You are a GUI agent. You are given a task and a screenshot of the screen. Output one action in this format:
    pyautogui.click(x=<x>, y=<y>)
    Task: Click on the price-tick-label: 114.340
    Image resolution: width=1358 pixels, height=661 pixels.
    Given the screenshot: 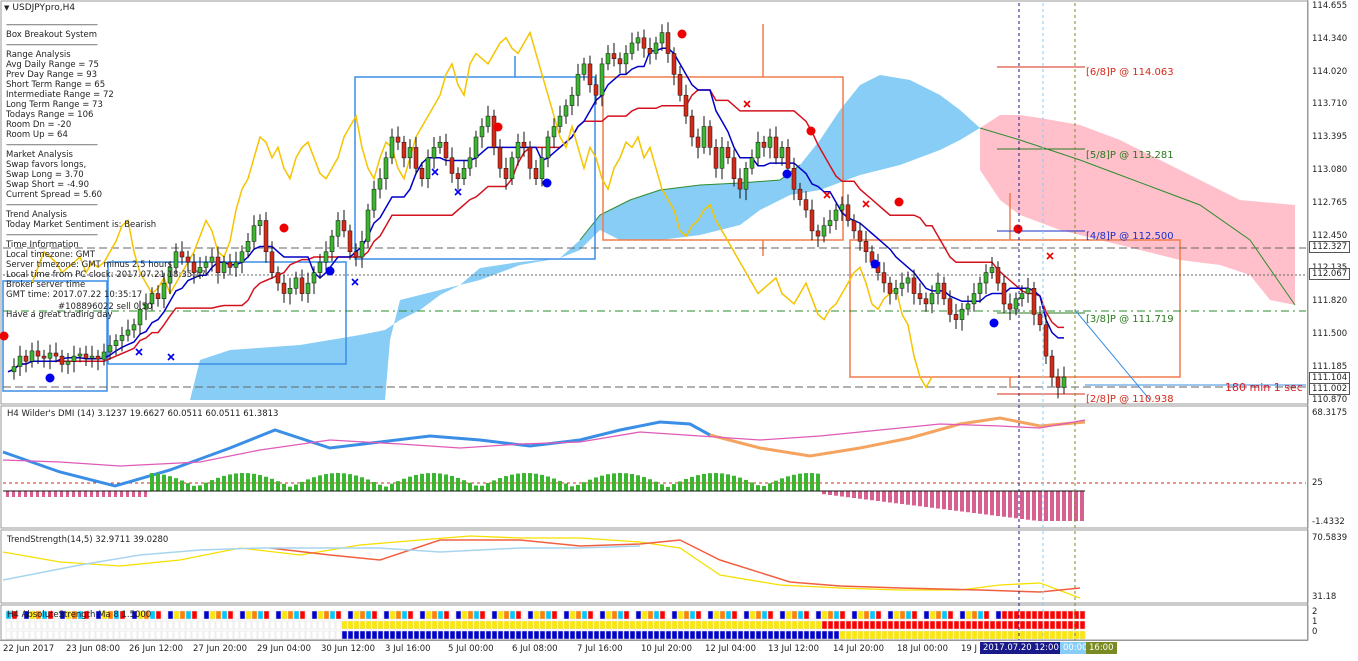 What is the action you would take?
    pyautogui.click(x=1330, y=38)
    